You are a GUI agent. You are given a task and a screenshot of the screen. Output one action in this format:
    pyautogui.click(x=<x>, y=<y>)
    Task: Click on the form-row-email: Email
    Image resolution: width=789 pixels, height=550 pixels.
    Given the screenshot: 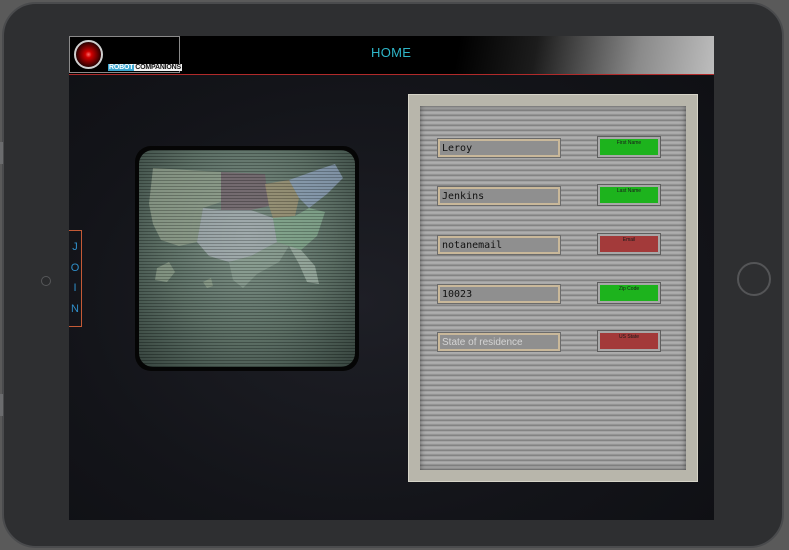 What is the action you would take?
    pyautogui.click(x=553, y=245)
    